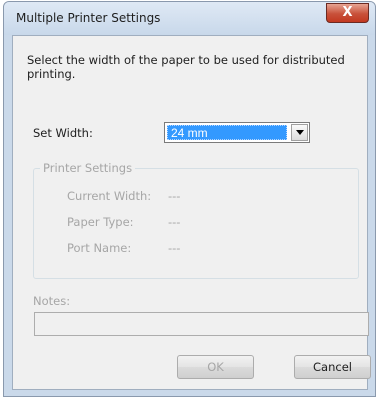  Describe the element at coordinates (332, 367) in the screenshot. I see `cancel-button: Cancel` at that location.